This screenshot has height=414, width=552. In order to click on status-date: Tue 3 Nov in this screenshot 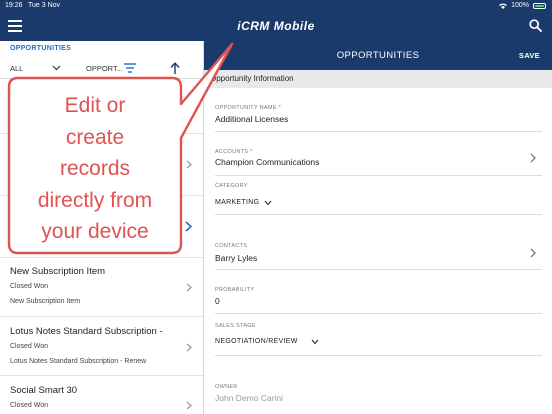, I will do `click(44, 5)`.